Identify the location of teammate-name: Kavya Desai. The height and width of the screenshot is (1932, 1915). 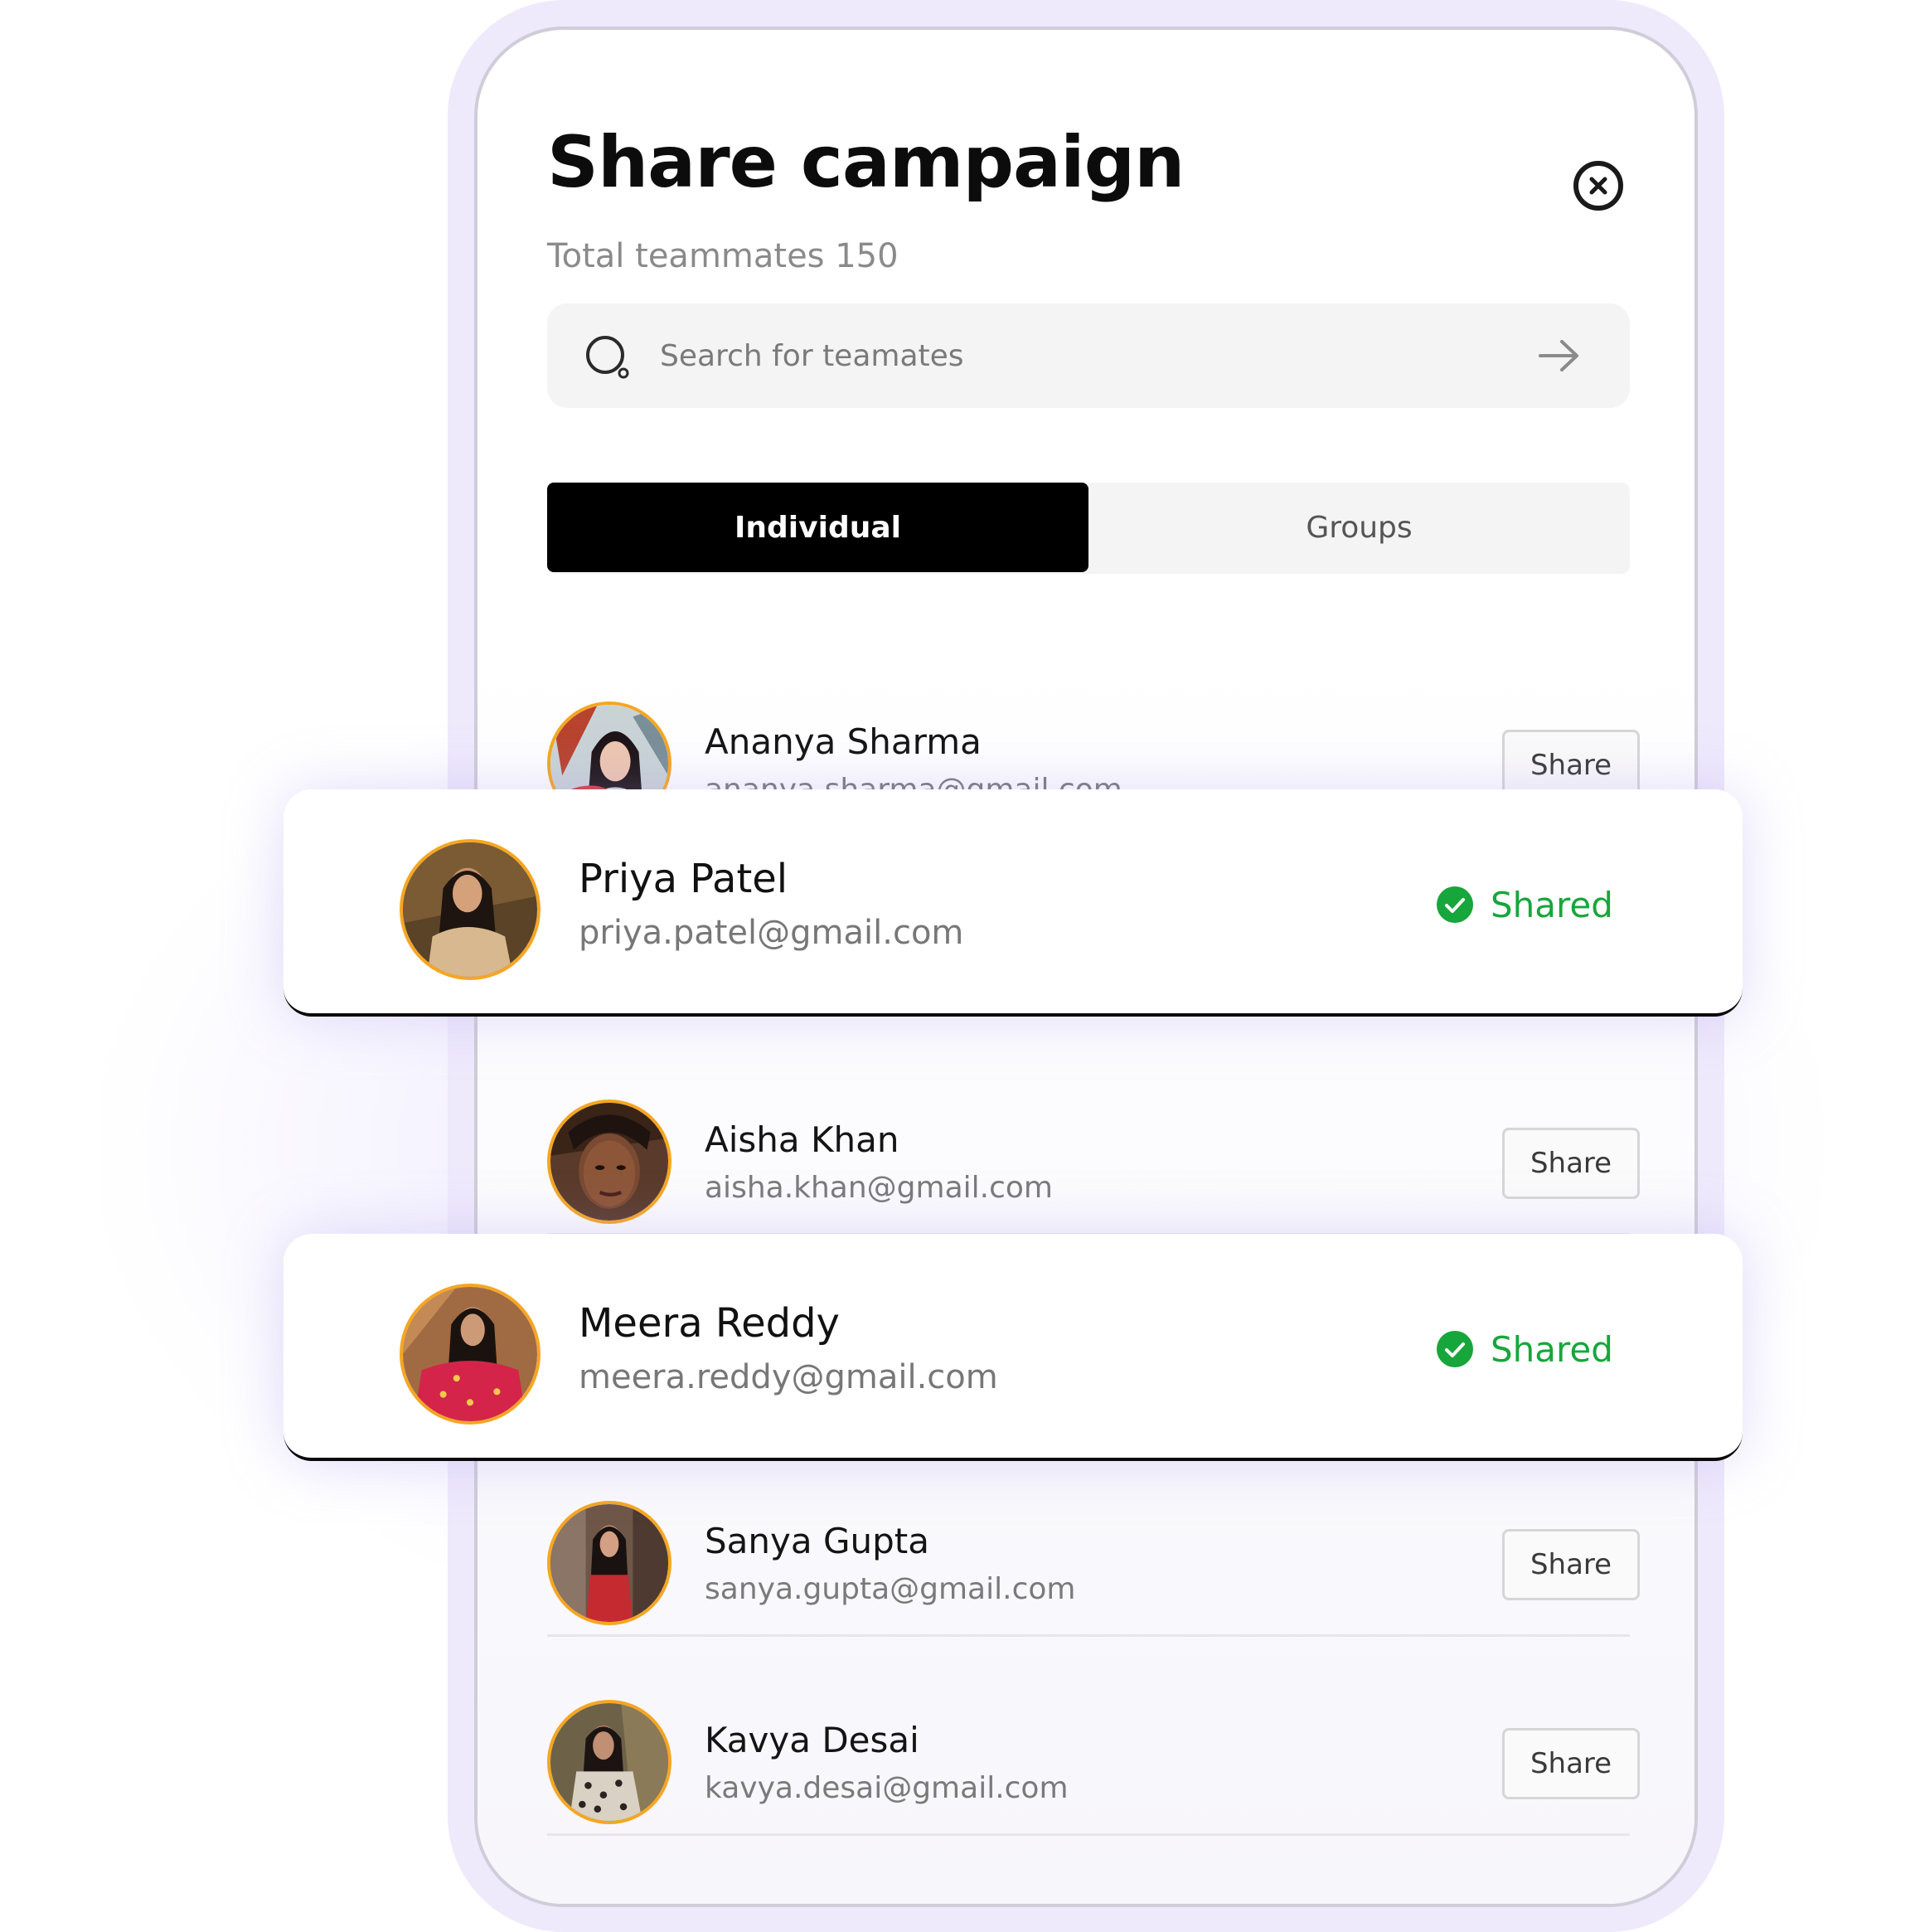
(812, 1740).